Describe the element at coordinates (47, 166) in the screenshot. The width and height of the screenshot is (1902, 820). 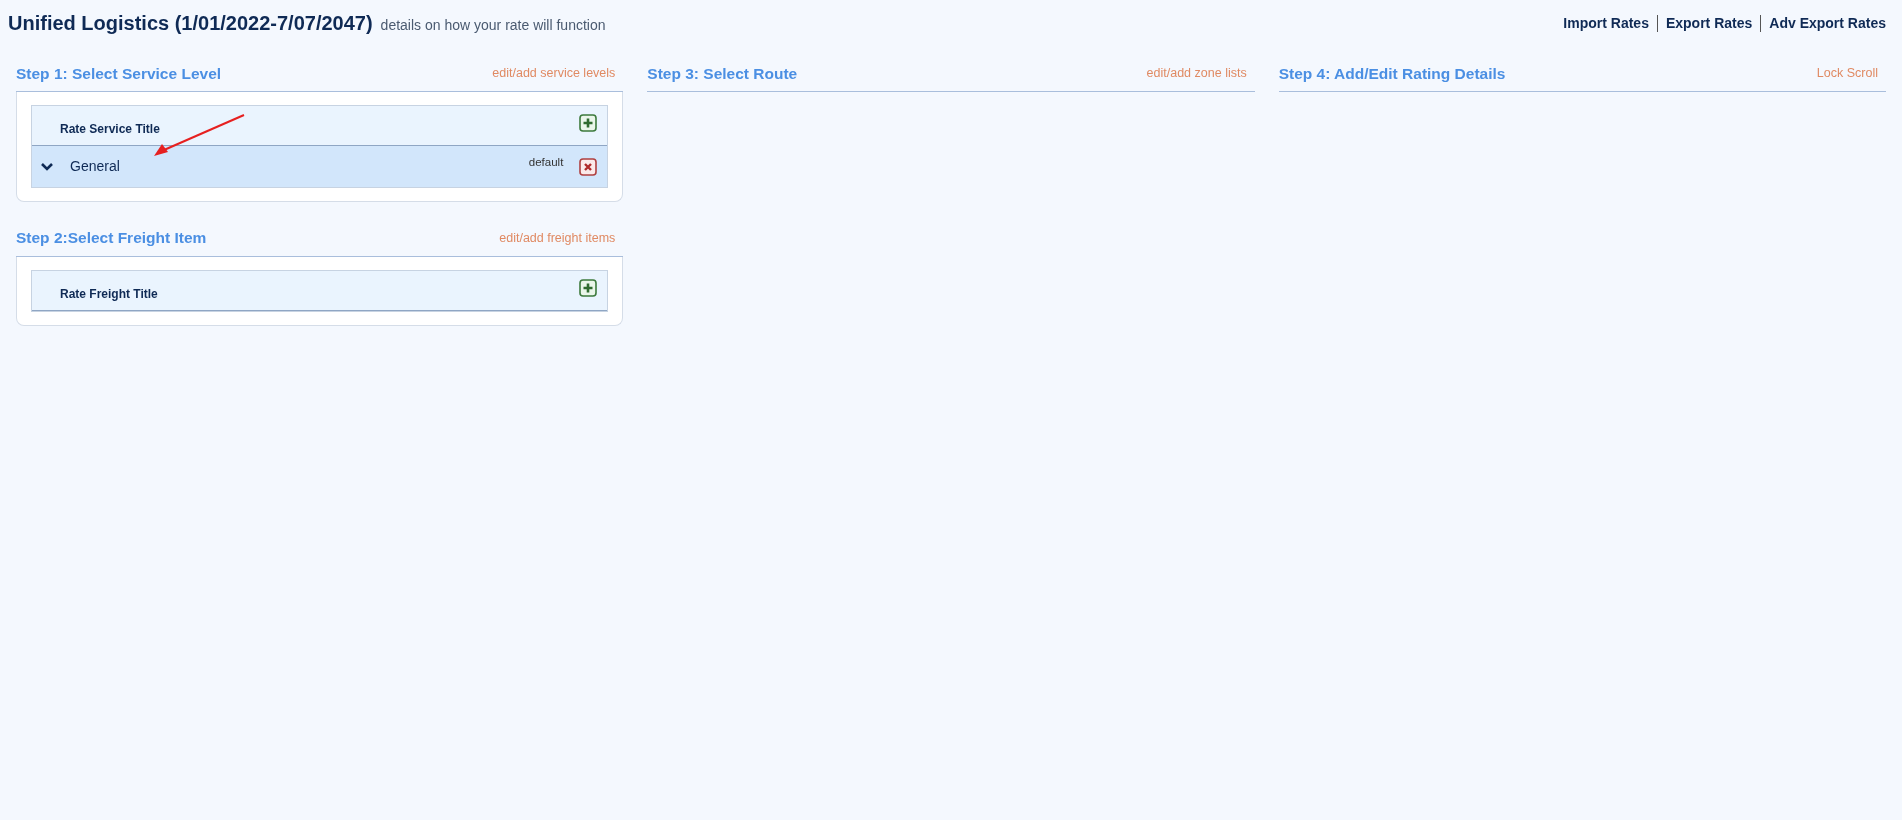
I see `chevron-icon` at that location.